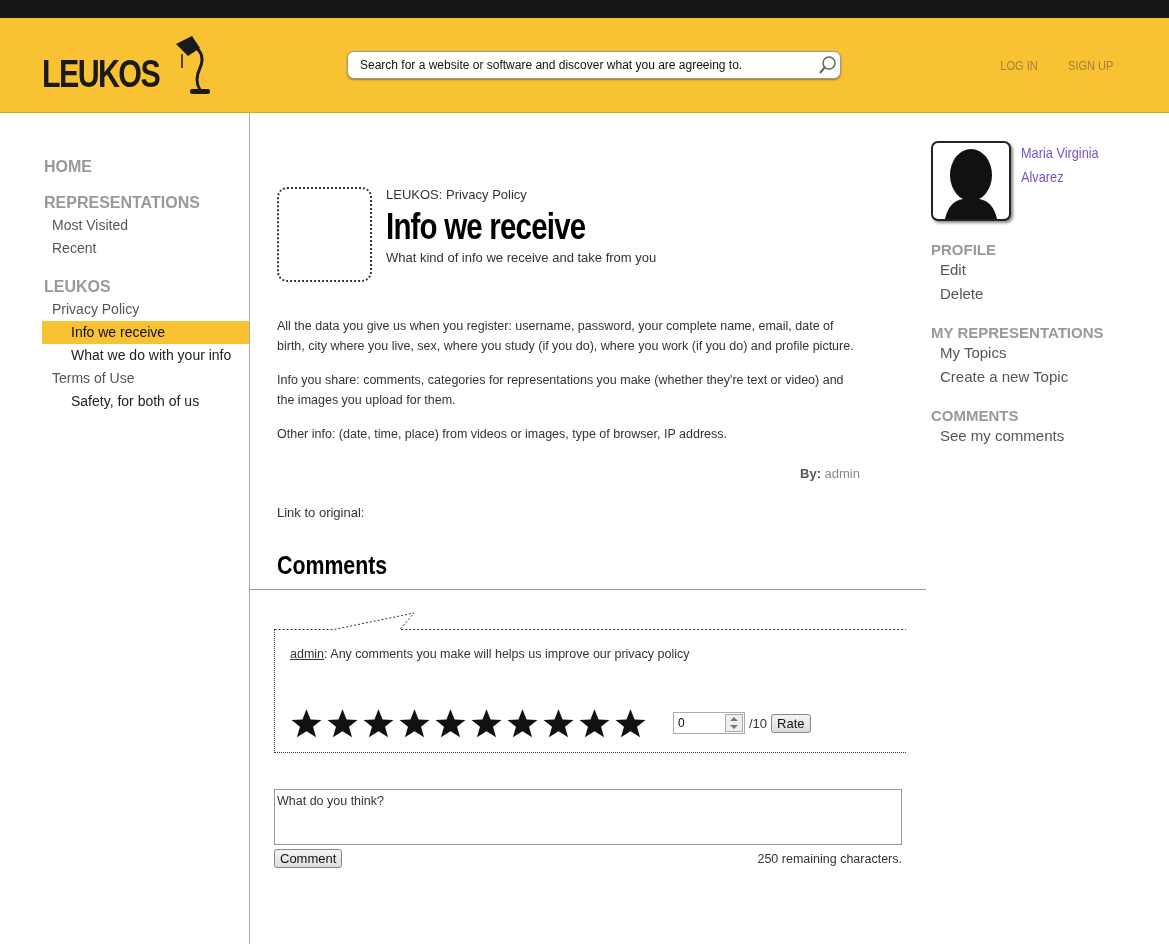 The image size is (1169, 944). Describe the element at coordinates (1050, 353) in the screenshot. I see `panel-link: My Topics` at that location.